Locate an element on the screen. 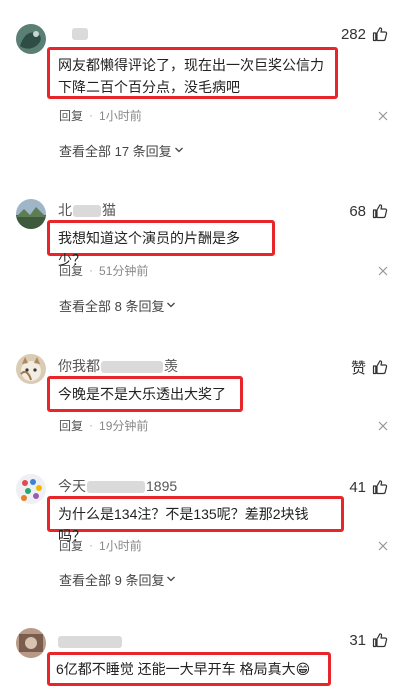 This screenshot has height=692, width=402. comment-text-box: 我想知道这个演员的片酬是多少？ is located at coordinates (161, 244).